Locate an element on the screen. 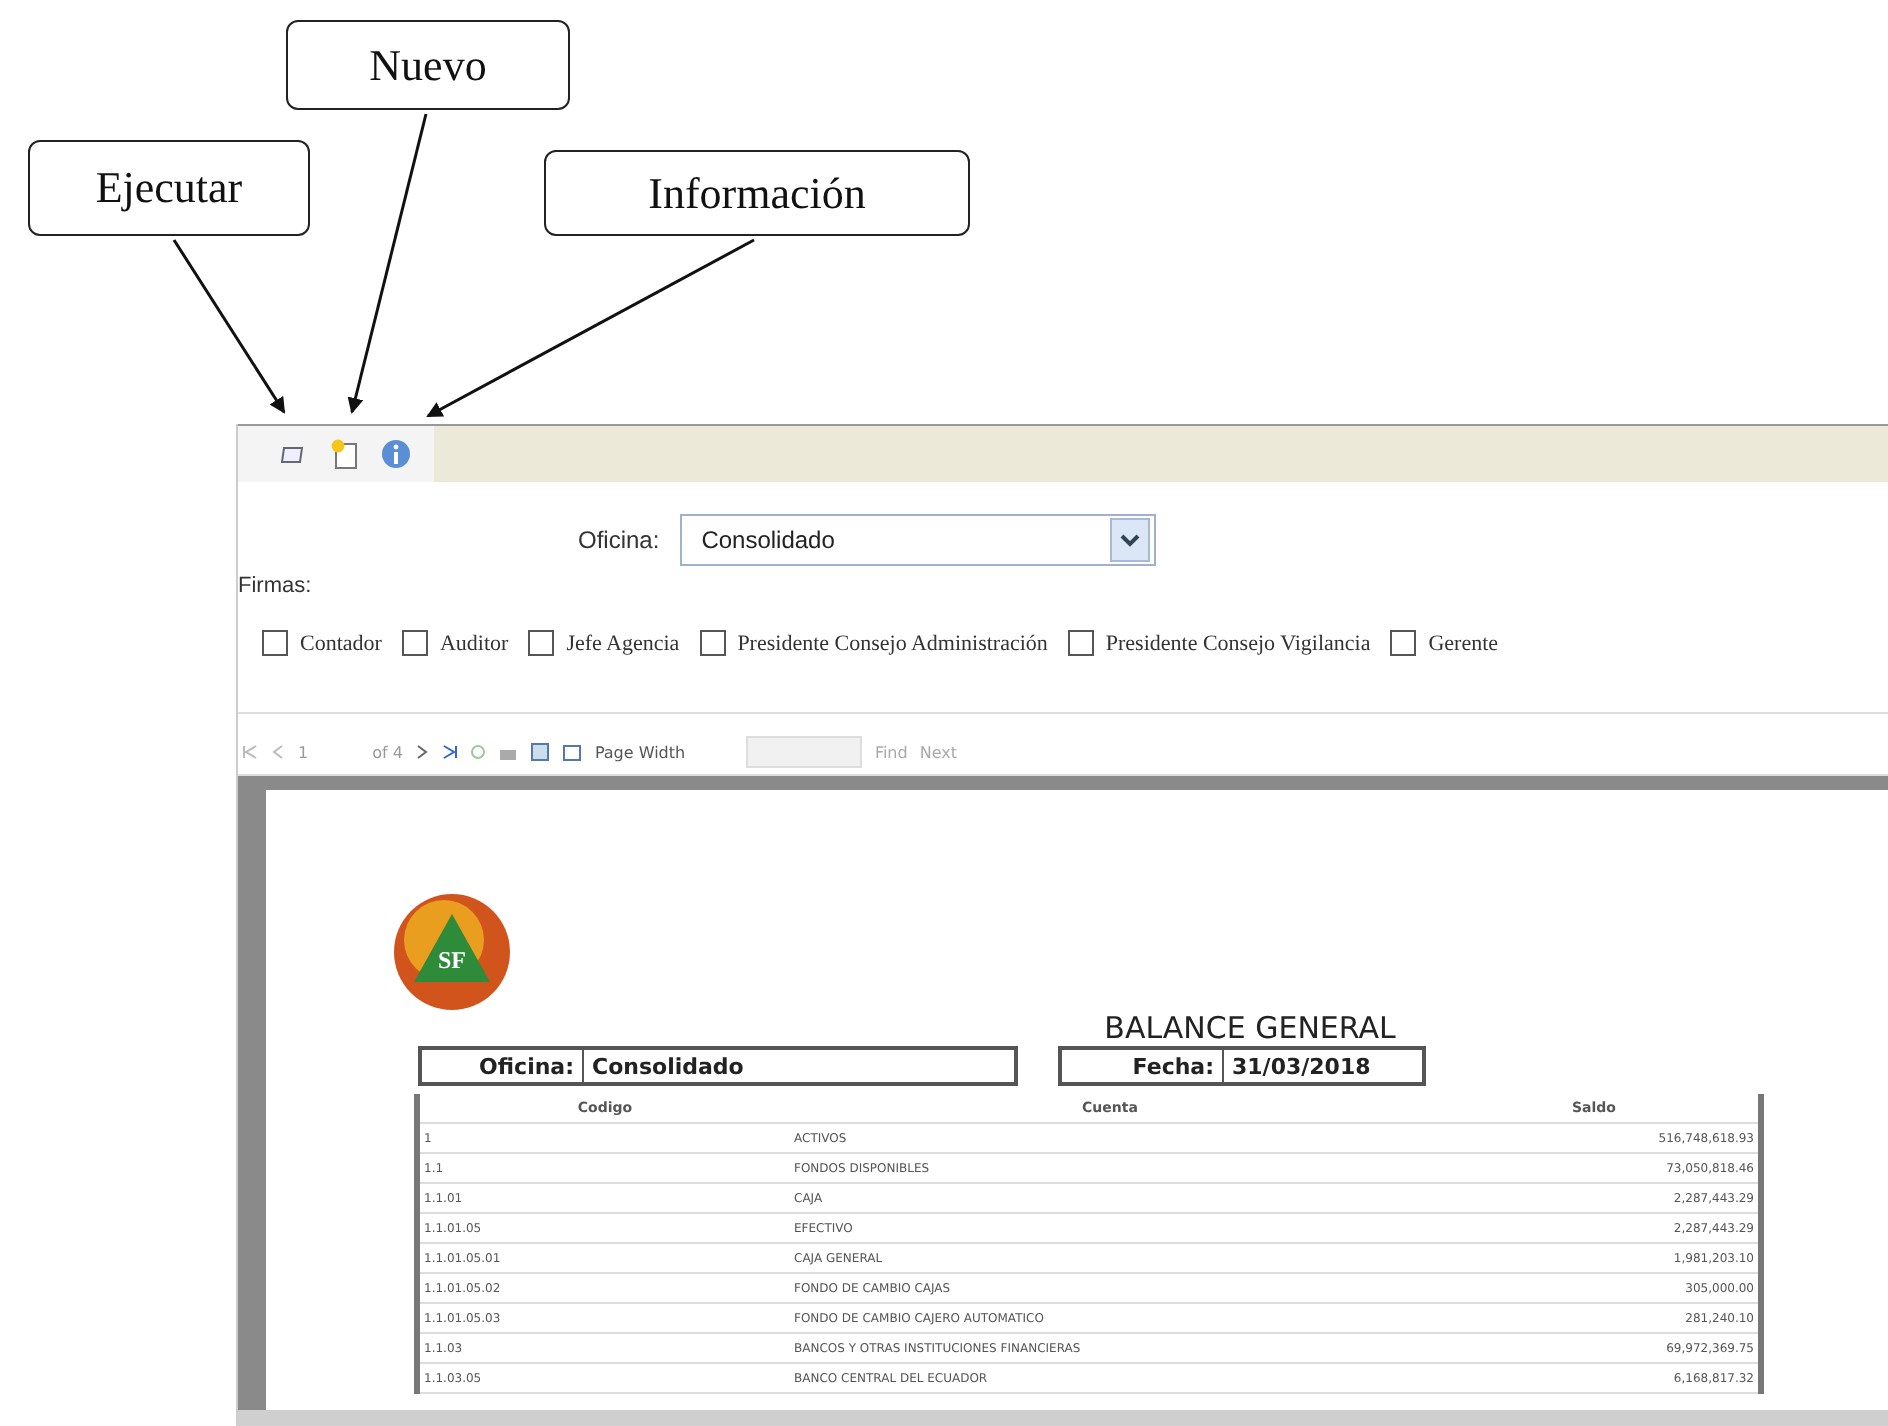 Image resolution: width=1888 pixels, height=1426 pixels. signature-checkbox: Presidente Consejo Vigilancia is located at coordinates (1219, 643).